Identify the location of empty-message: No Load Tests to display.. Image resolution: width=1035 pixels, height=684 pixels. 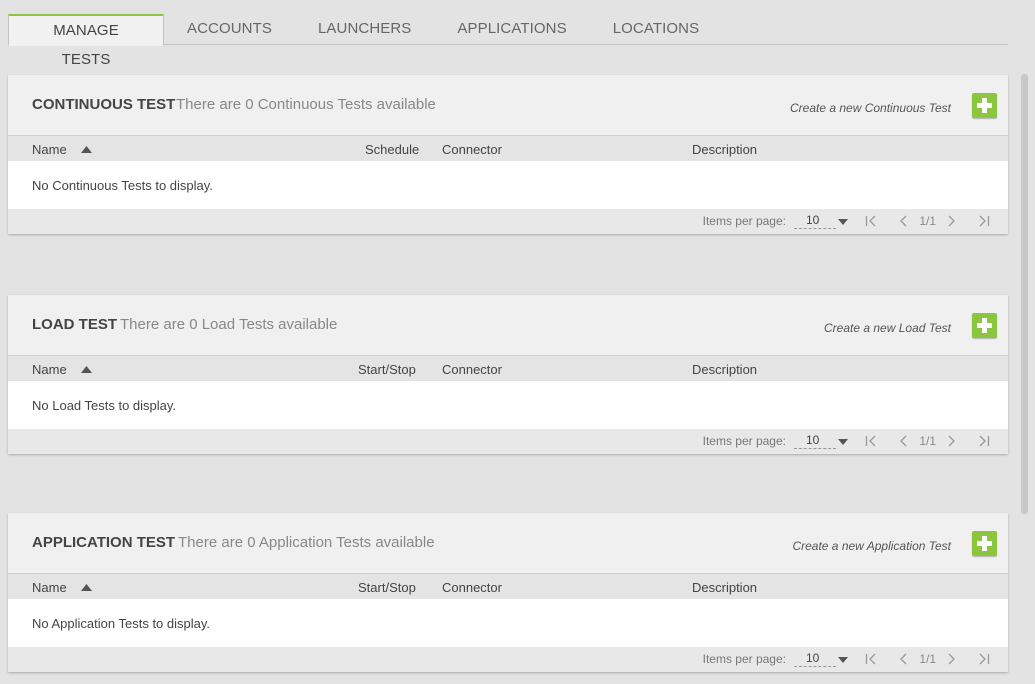
(104, 405).